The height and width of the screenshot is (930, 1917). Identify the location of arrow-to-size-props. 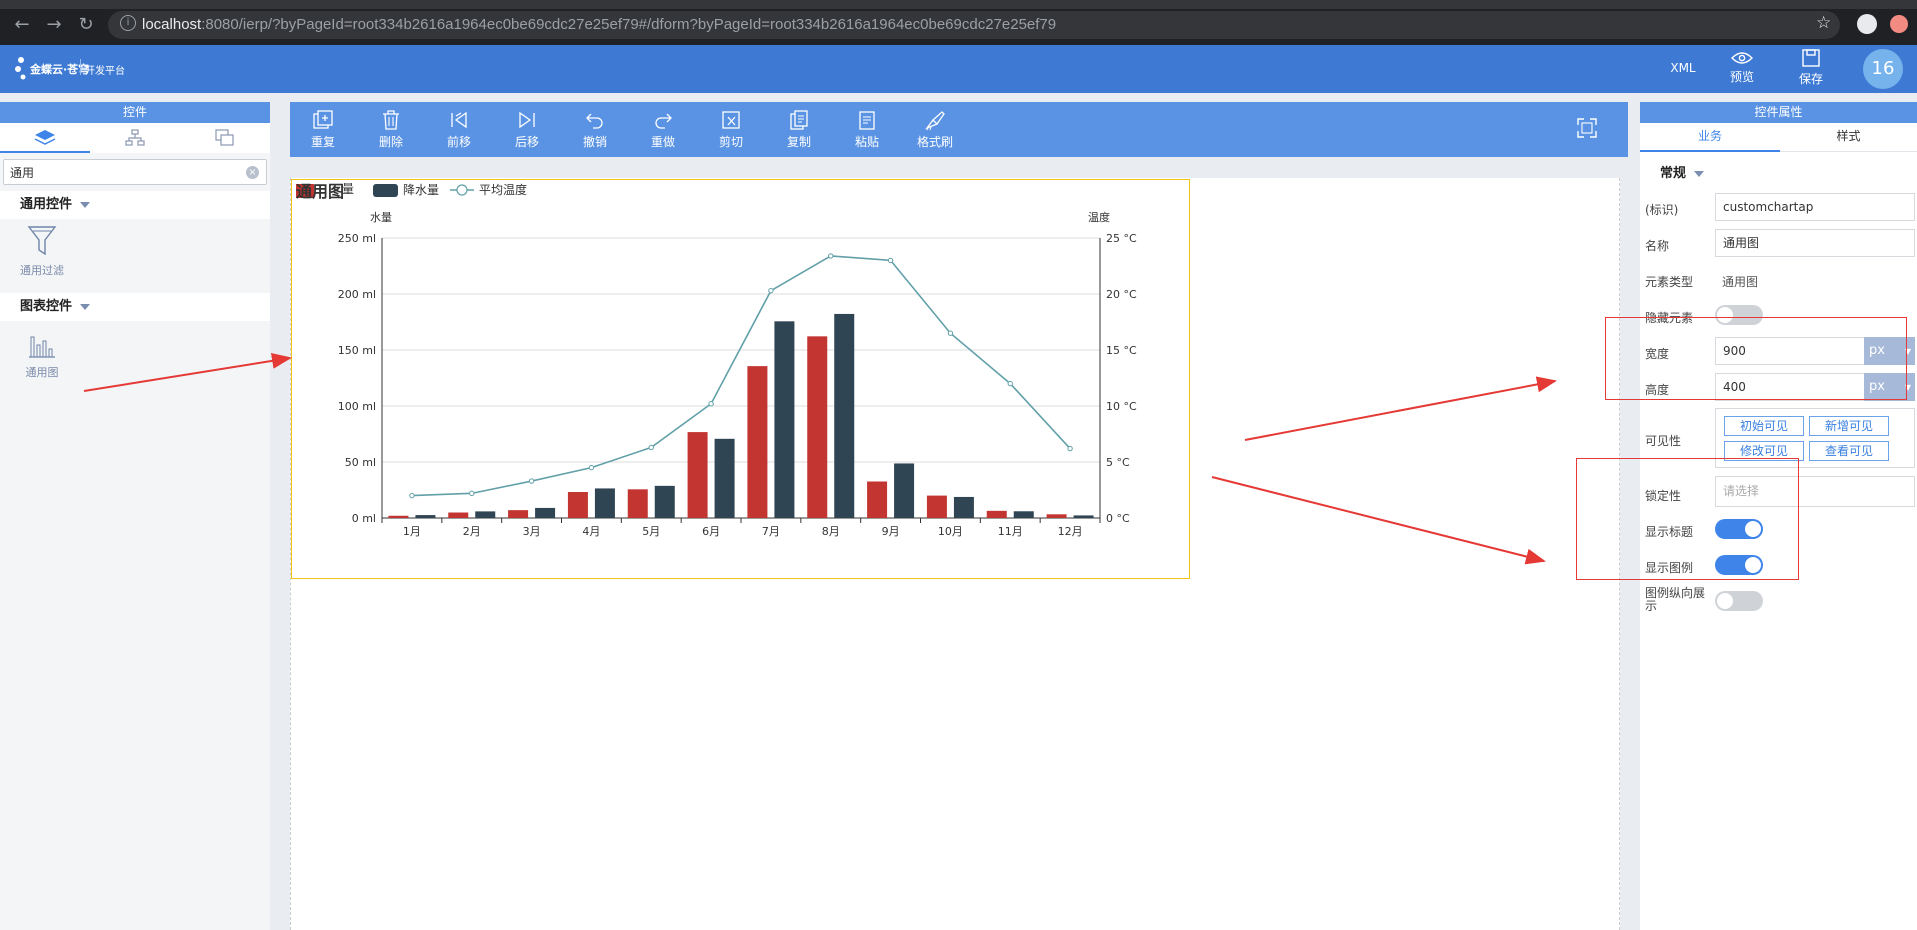
(1400, 408).